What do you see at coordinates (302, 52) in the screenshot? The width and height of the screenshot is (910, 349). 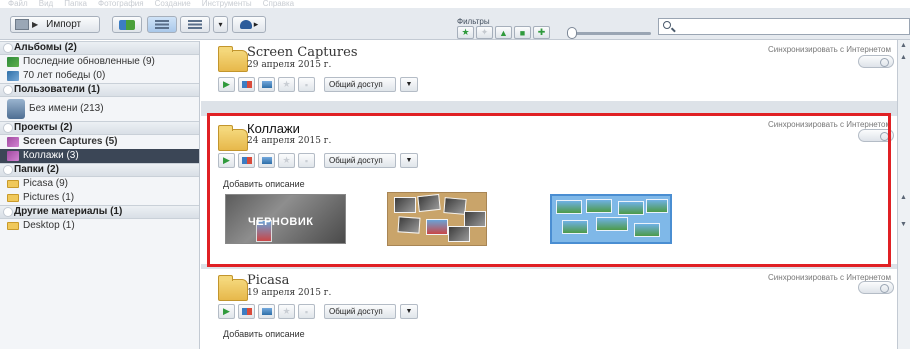 I see `album-title: Screen Captures` at bounding box center [302, 52].